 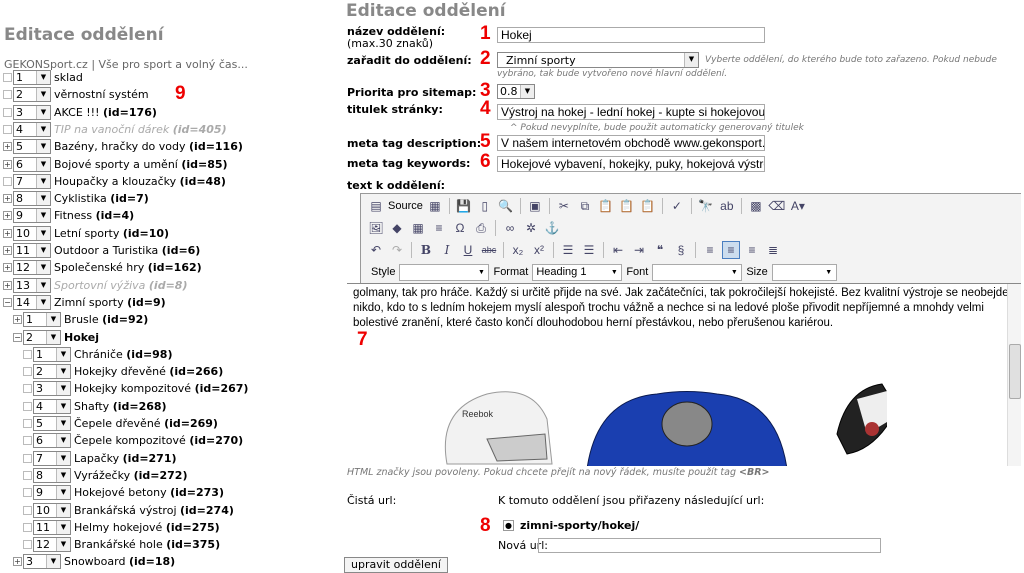 I want to click on new-url-input, so click(x=709, y=545).